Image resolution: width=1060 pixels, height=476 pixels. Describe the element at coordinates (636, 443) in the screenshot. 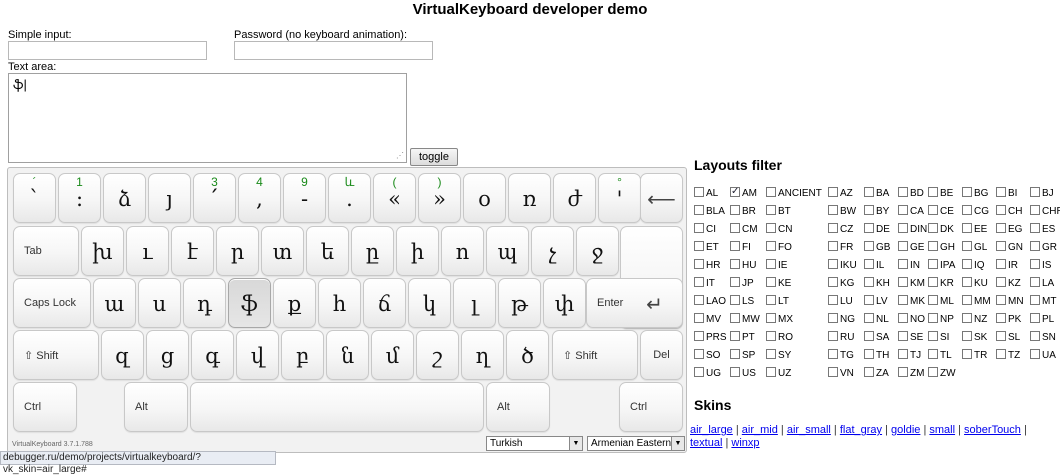

I see `layout-select: Armenian Eastern ▼` at that location.